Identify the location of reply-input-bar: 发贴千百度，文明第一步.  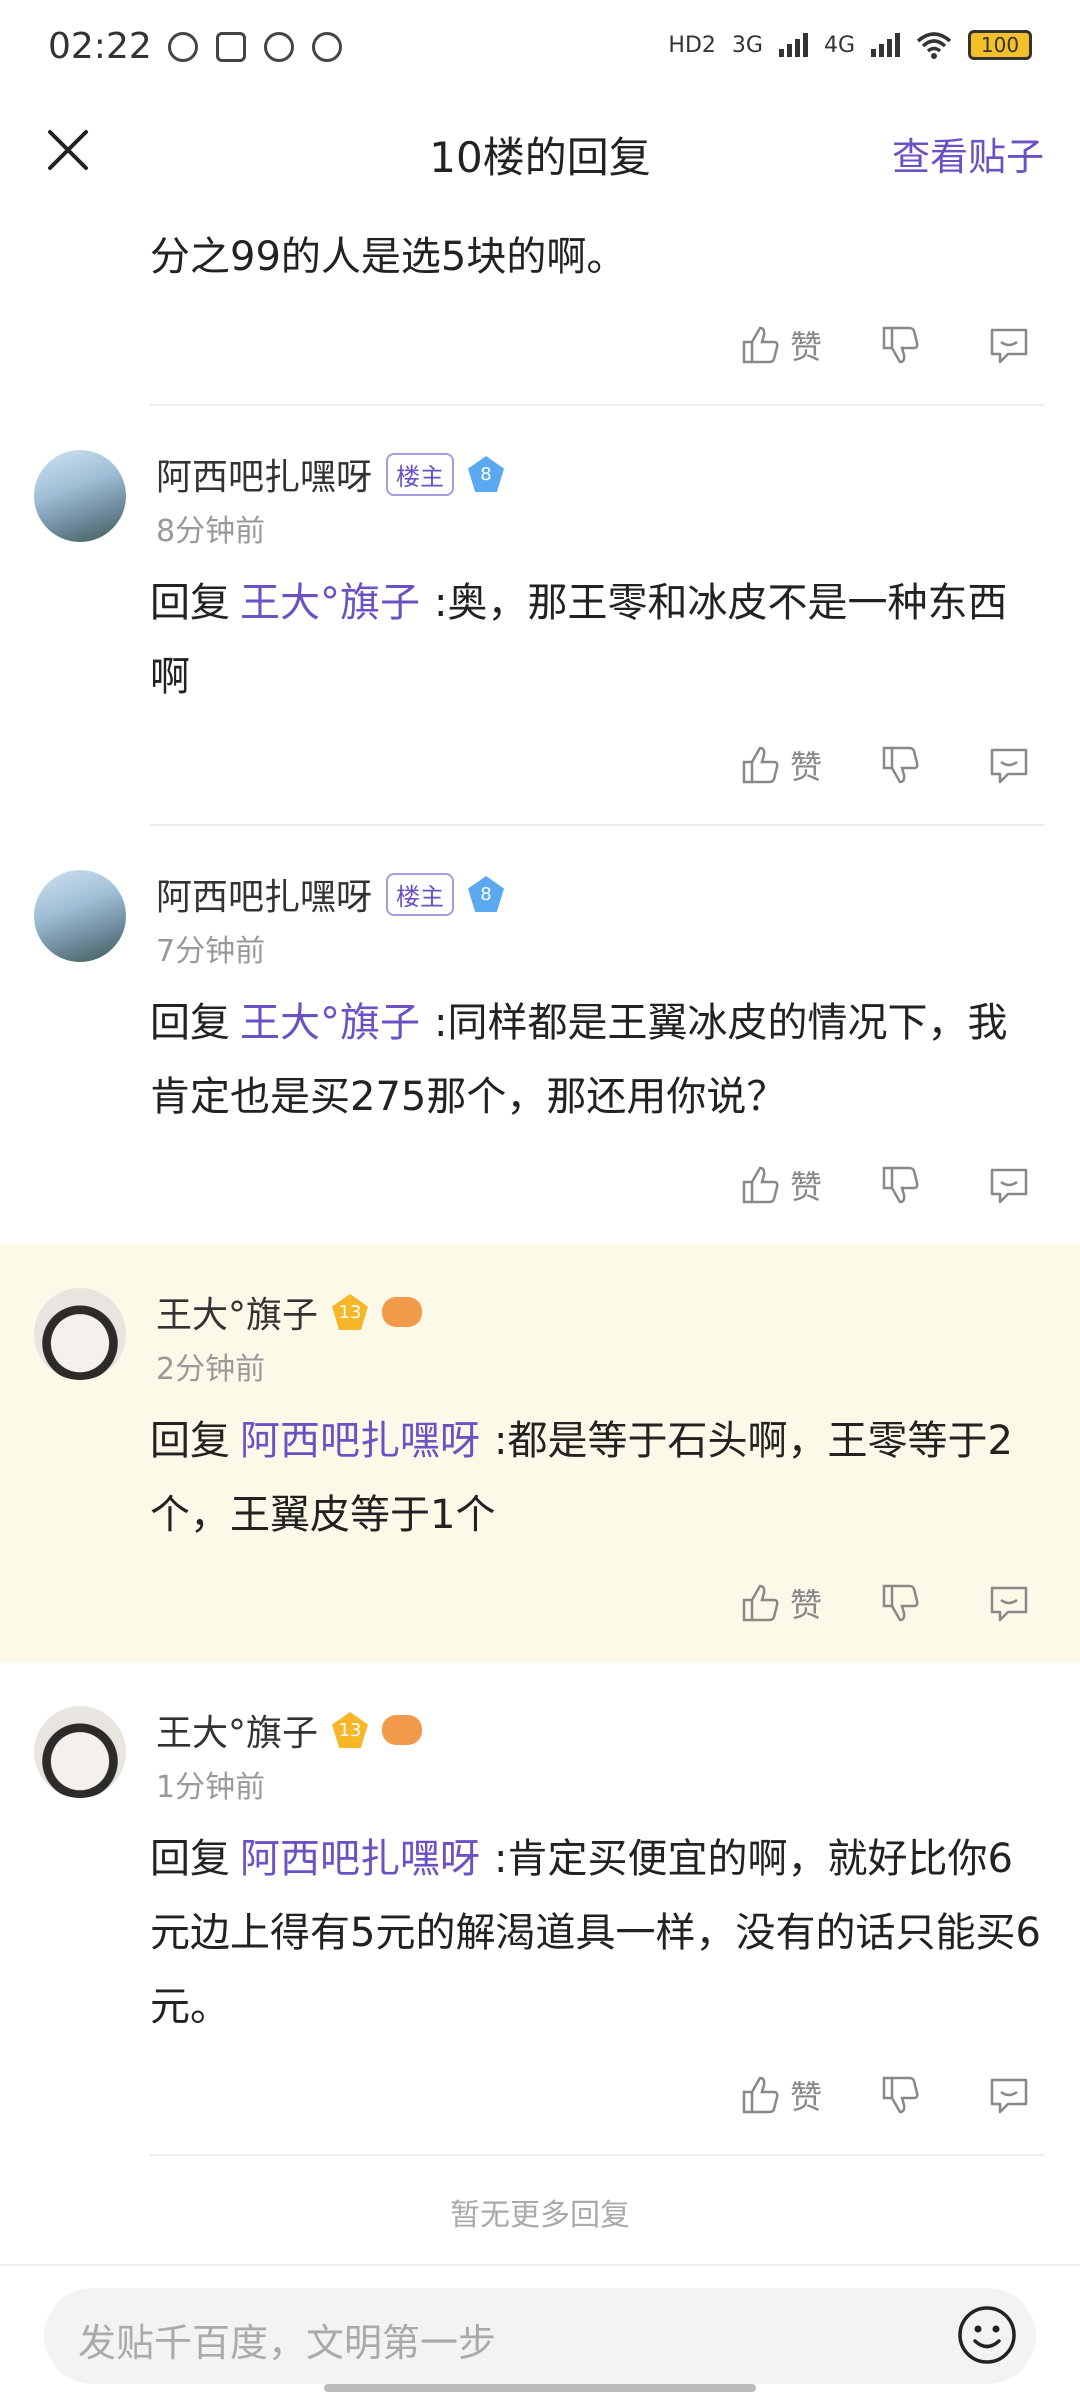
(540, 2333).